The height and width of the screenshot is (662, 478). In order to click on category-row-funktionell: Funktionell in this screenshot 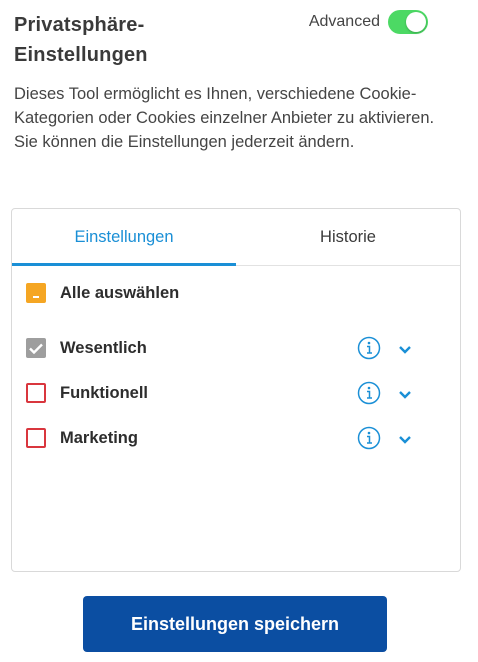, I will do `click(87, 393)`.